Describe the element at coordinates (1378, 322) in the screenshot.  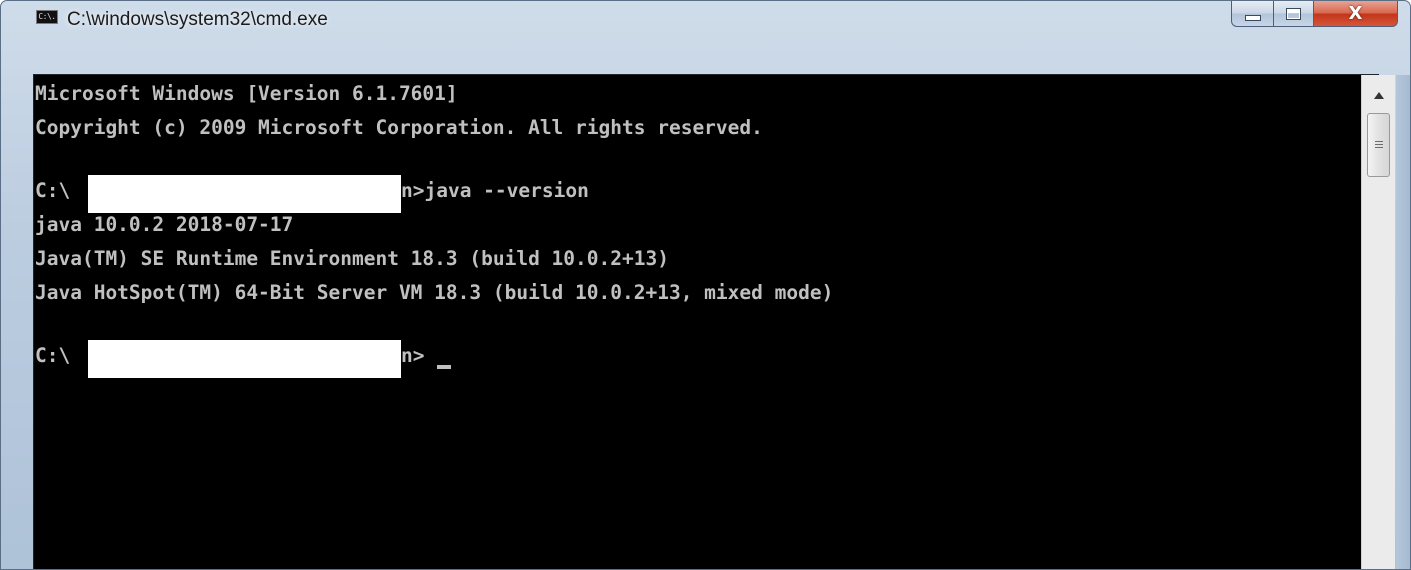
I see `vertical-scrollbar` at that location.